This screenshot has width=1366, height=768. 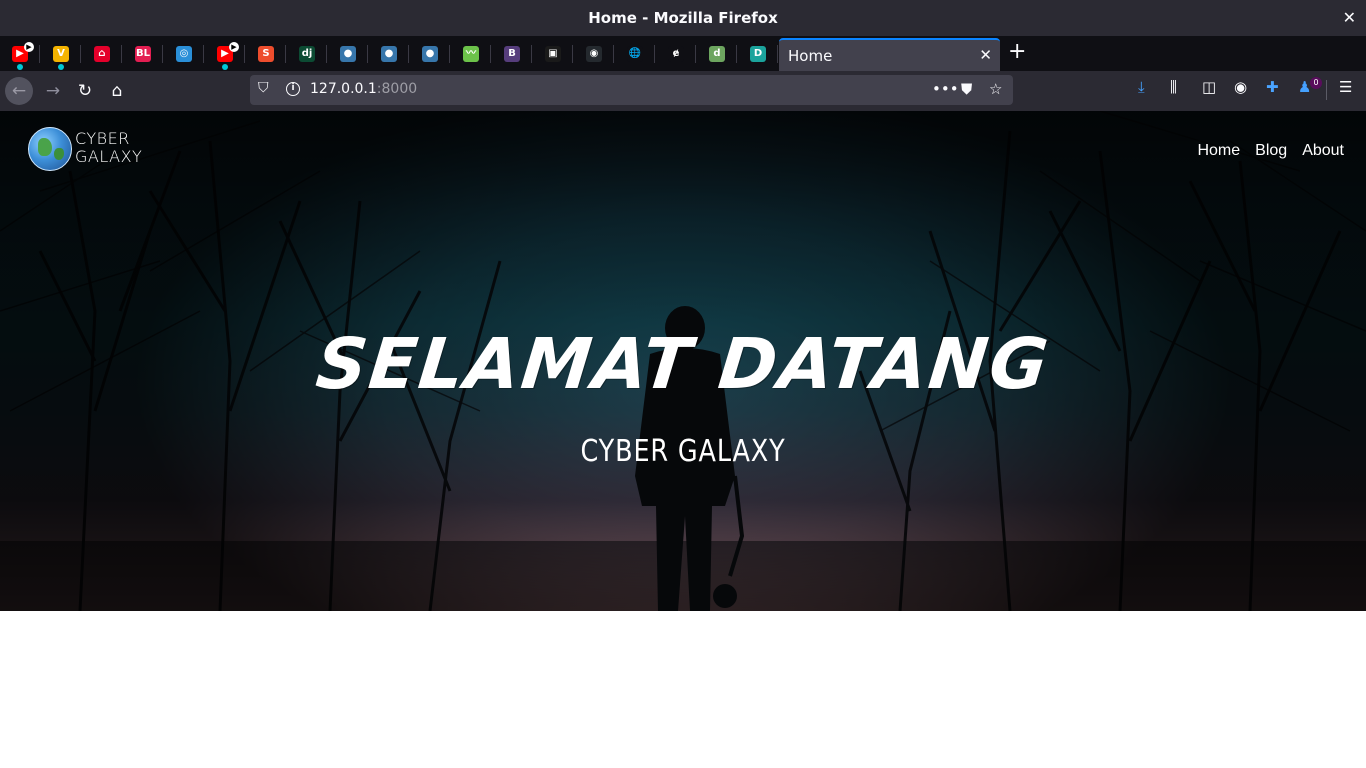 I want to click on page-actions-icon: •••, so click(x=945, y=89).